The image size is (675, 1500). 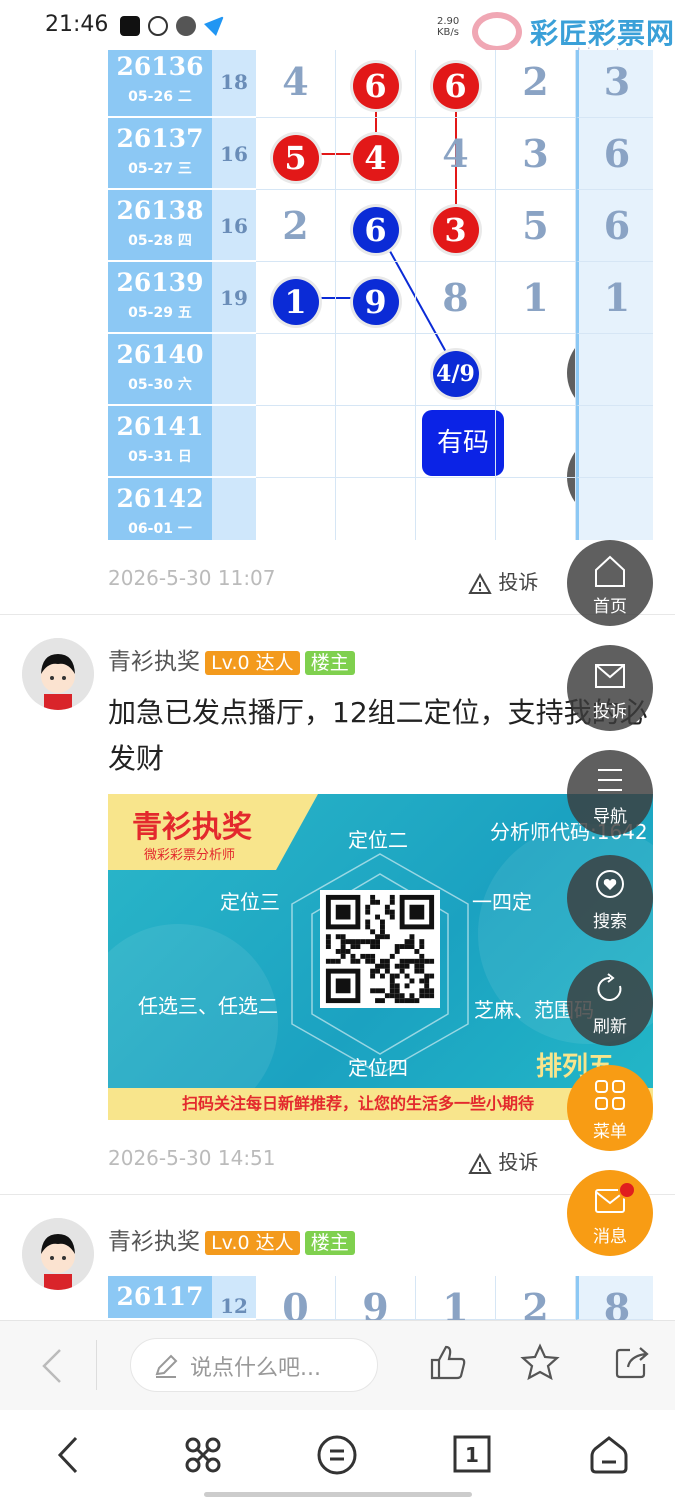 What do you see at coordinates (448, 21) in the screenshot?
I see `net-speed-value: 2.90` at bounding box center [448, 21].